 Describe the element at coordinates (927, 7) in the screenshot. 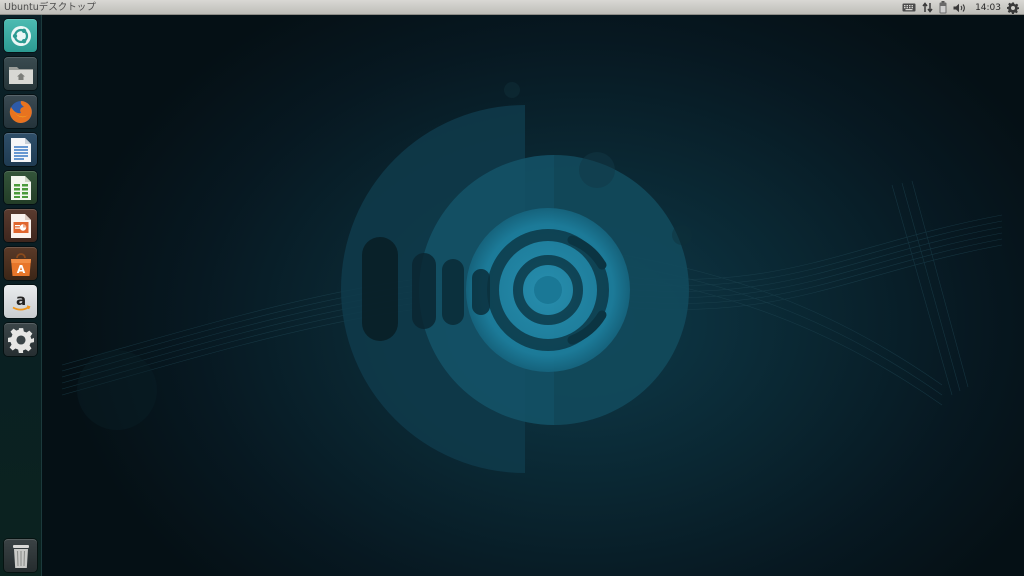

I see `network-icon` at that location.